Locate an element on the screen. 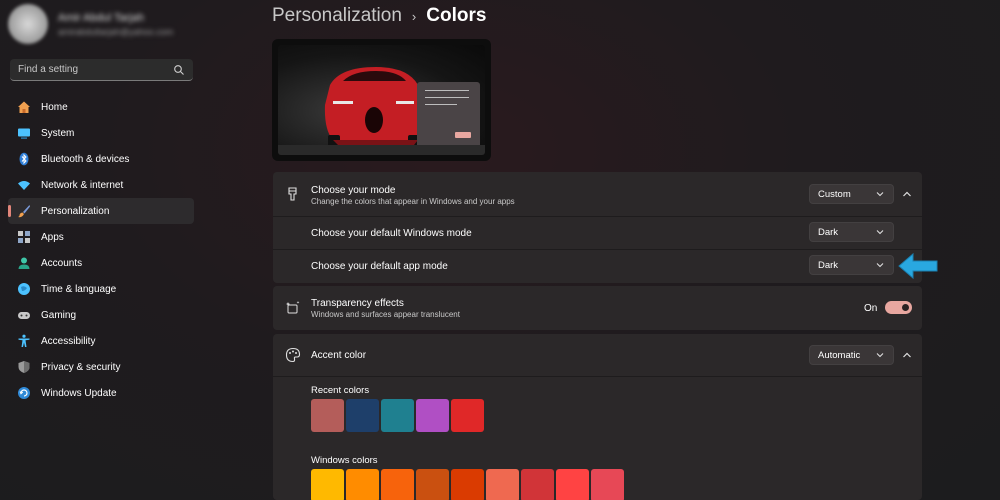 This screenshot has height=500, width=1000. accent-title: Accent color is located at coordinates (339, 355).